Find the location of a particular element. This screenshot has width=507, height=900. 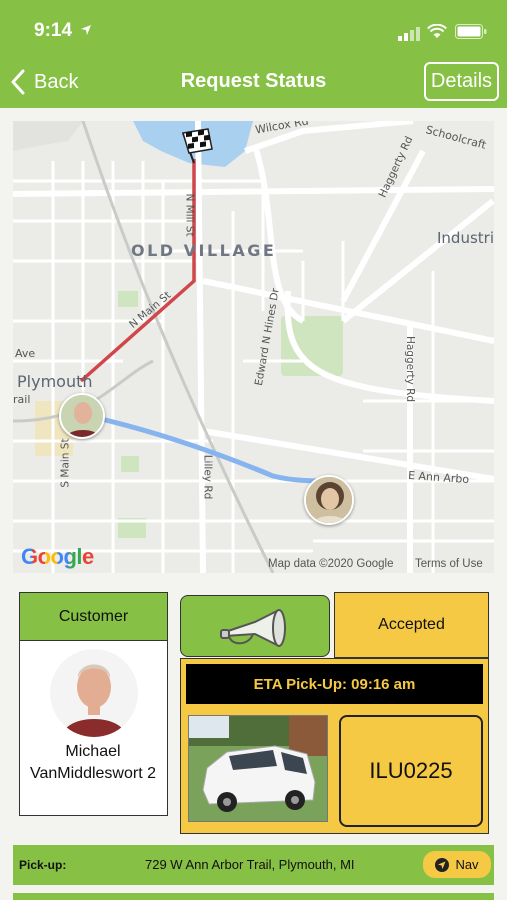

google-logo: Google is located at coordinates (57, 556).